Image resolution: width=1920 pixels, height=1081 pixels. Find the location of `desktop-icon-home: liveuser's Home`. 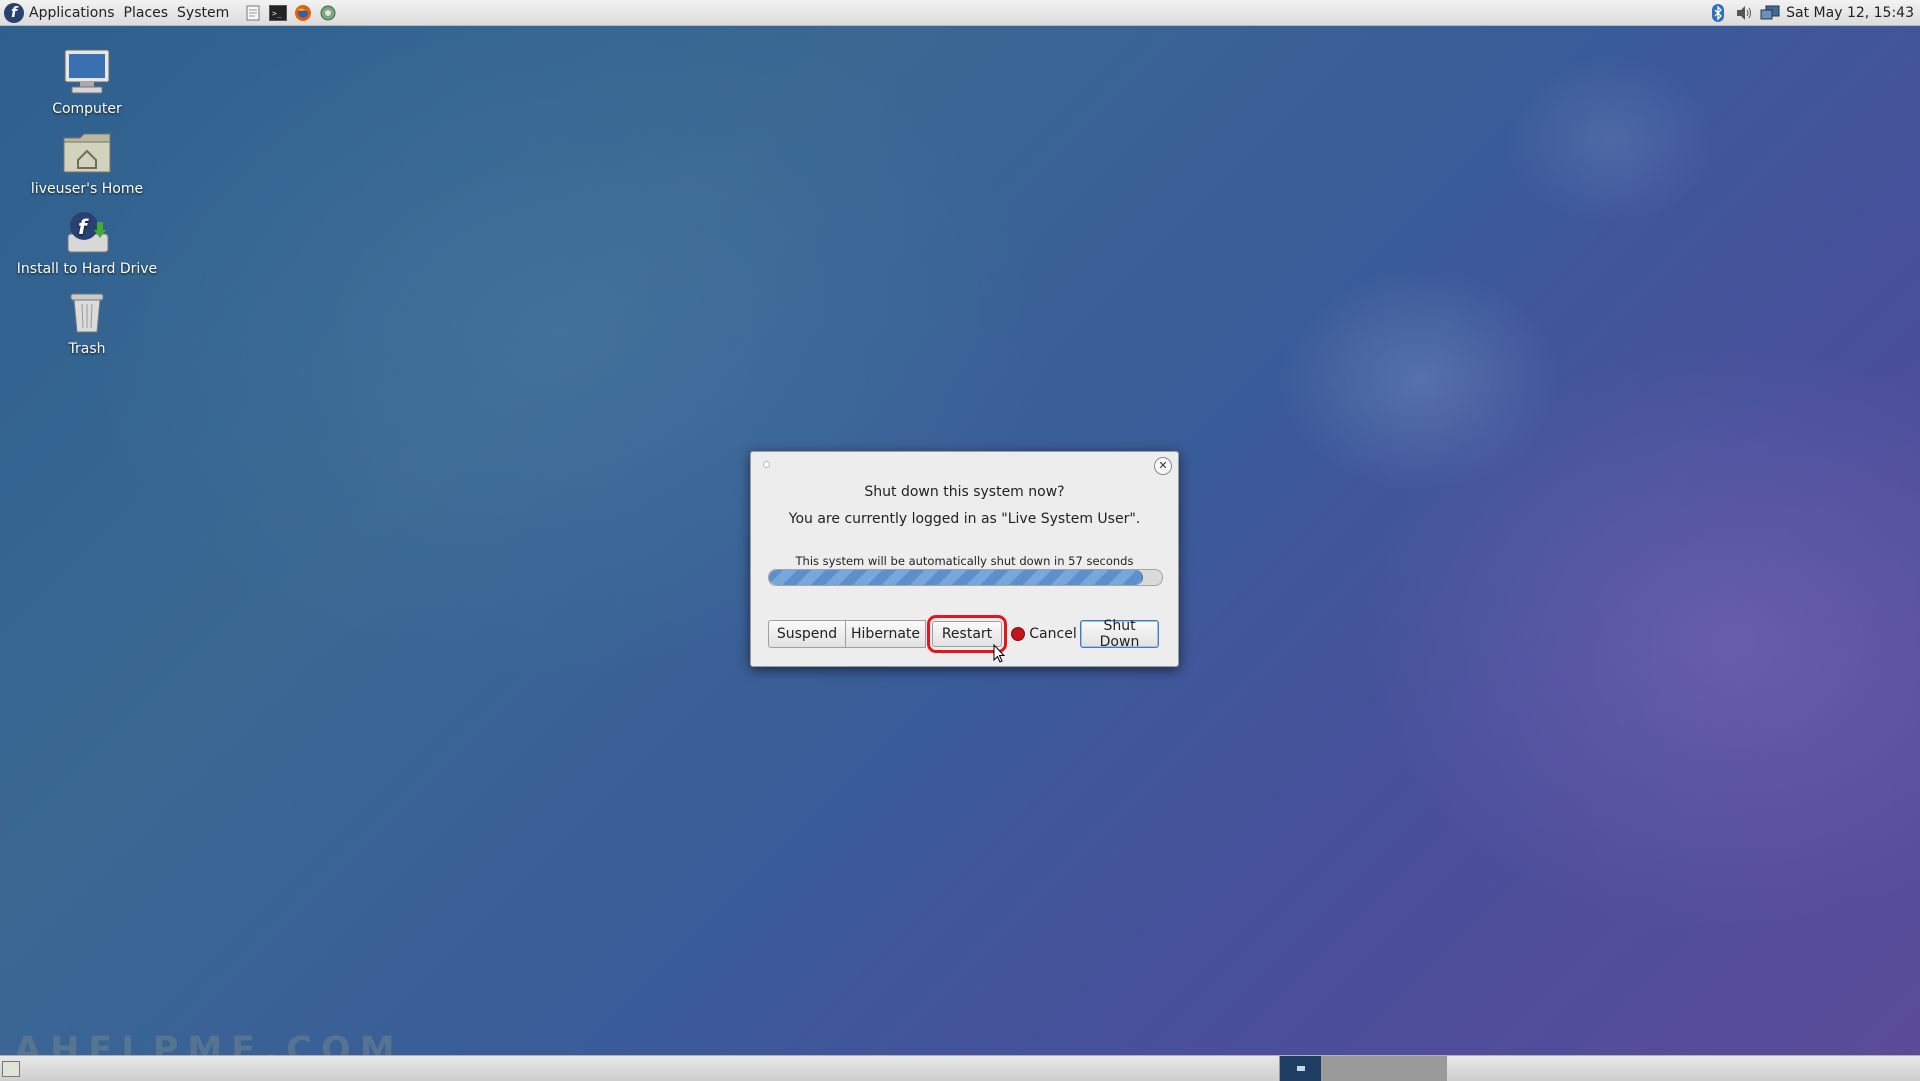

desktop-icon-home: liveuser's Home is located at coordinates (87, 161).